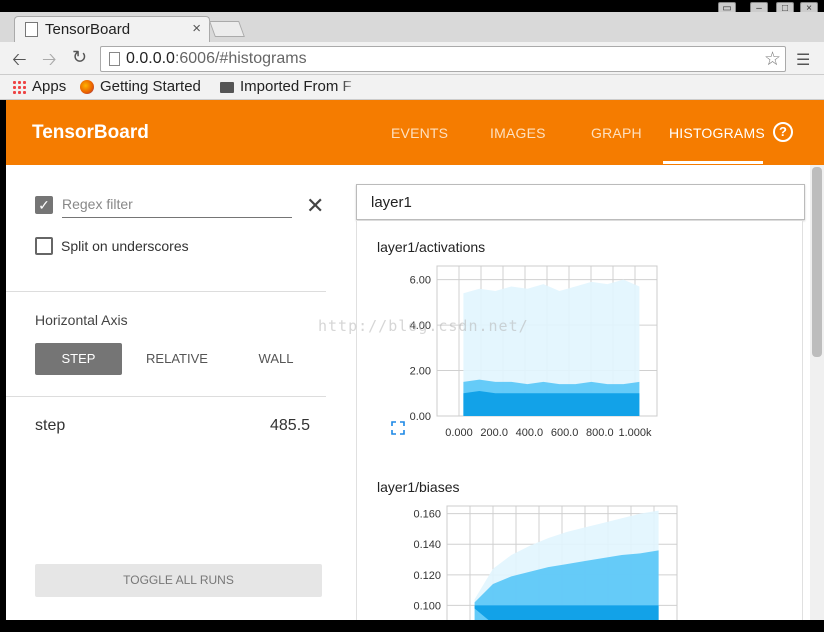 The height and width of the screenshot is (632, 824). I want to click on y-tick-label: 0.160, so click(427, 515).